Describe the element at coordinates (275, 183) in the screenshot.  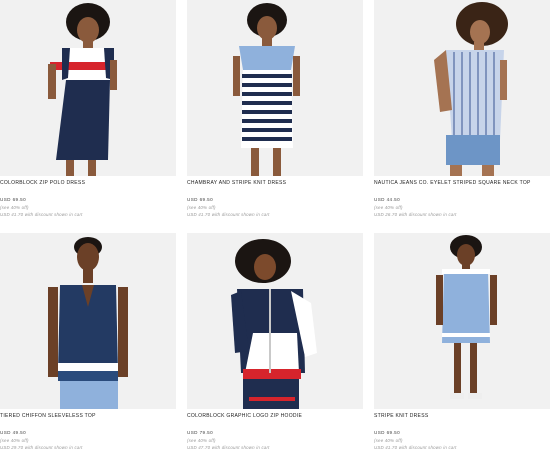
I see `product-name: CHAMBRAY AND STRIPE KNIT DRESS` at that location.